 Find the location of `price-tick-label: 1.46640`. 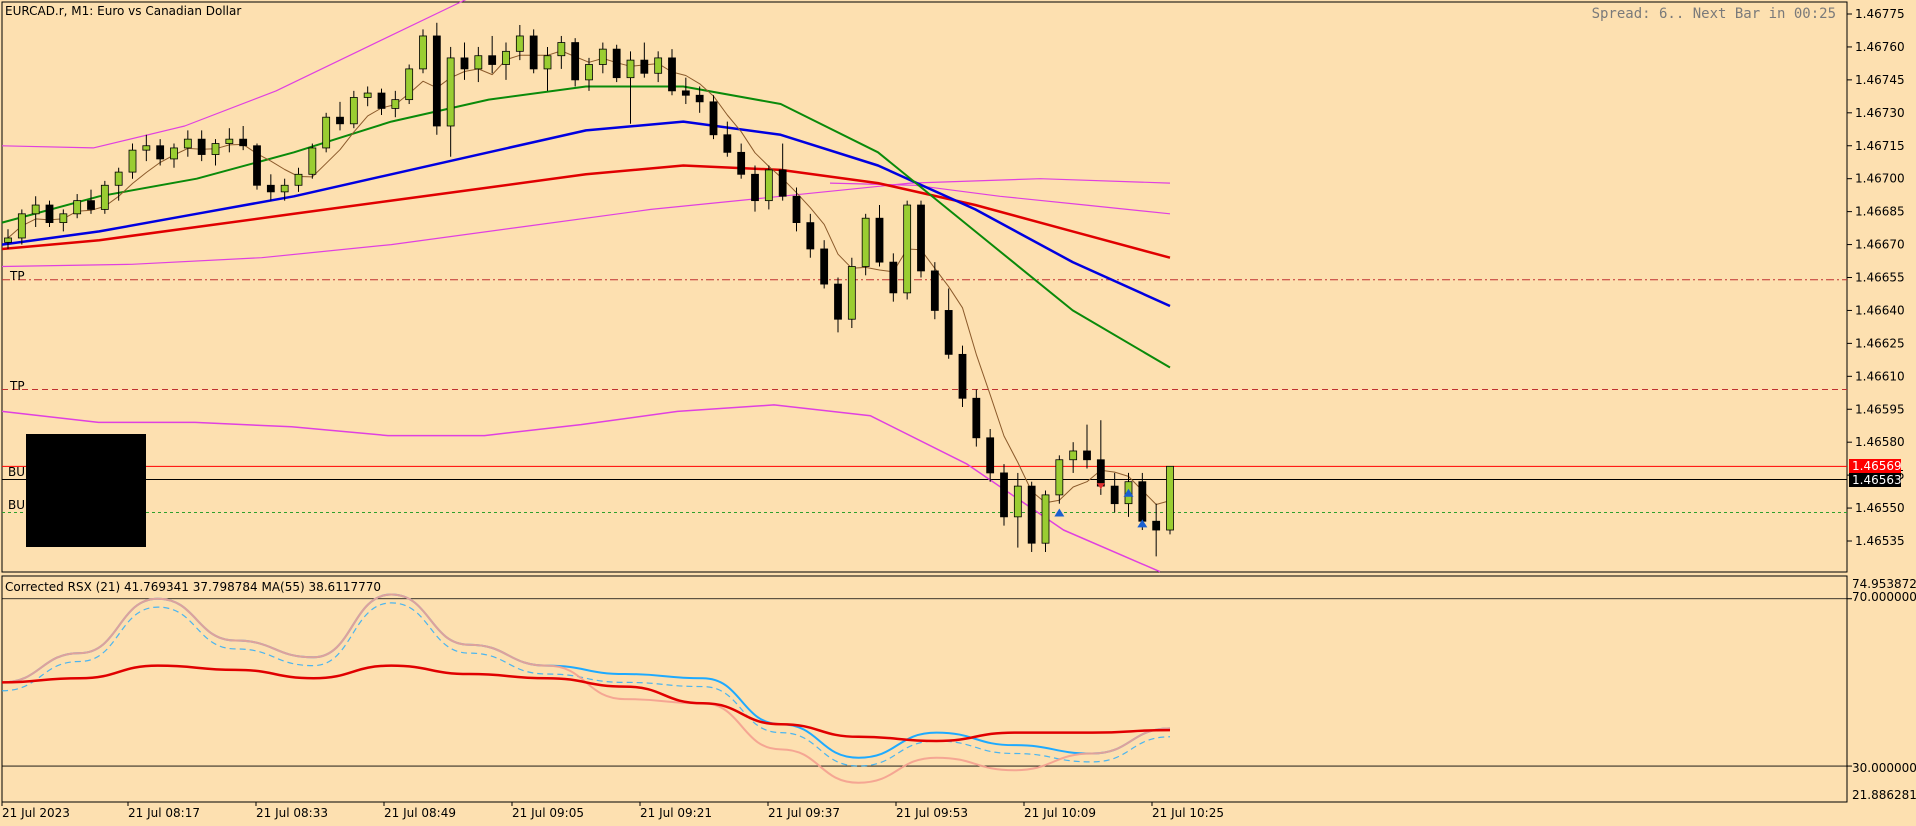

price-tick-label: 1.46640 is located at coordinates (1880, 310).